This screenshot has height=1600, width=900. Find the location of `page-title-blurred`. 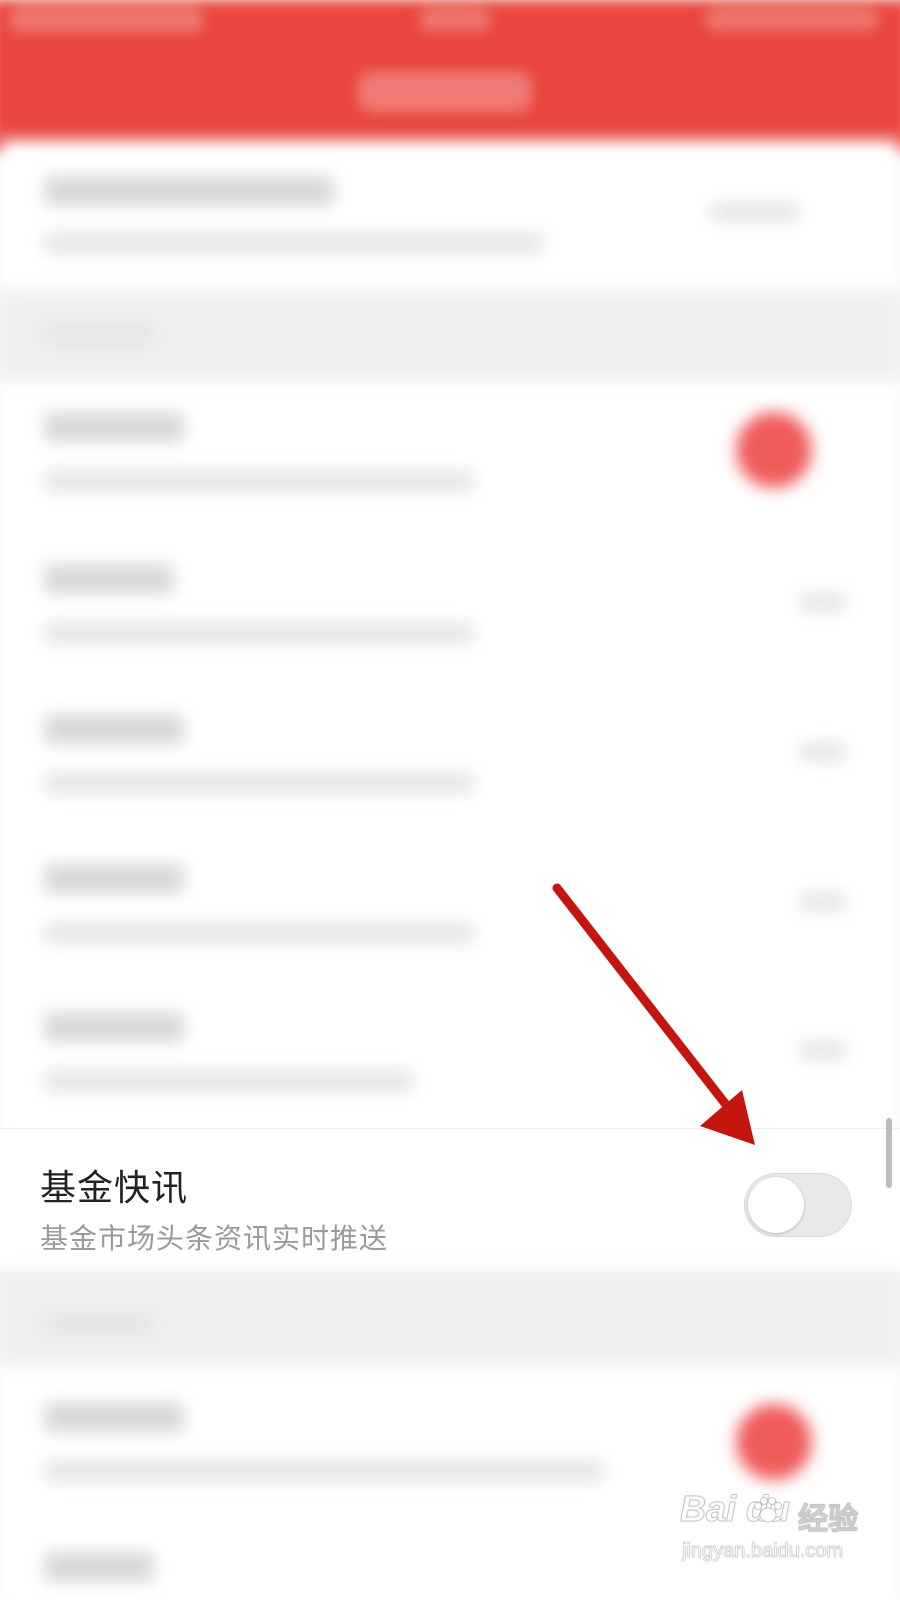

page-title-blurred is located at coordinates (445, 92).